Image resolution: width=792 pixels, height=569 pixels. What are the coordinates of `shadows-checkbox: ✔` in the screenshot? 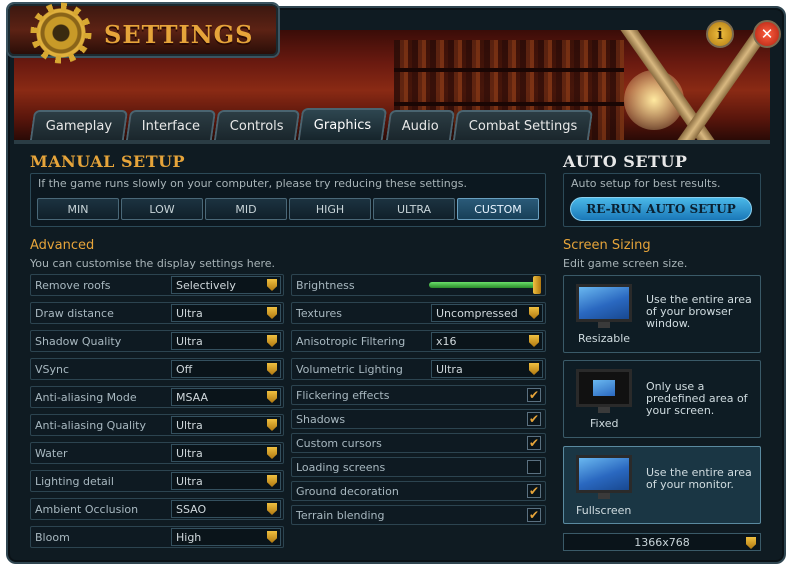 It's located at (534, 419).